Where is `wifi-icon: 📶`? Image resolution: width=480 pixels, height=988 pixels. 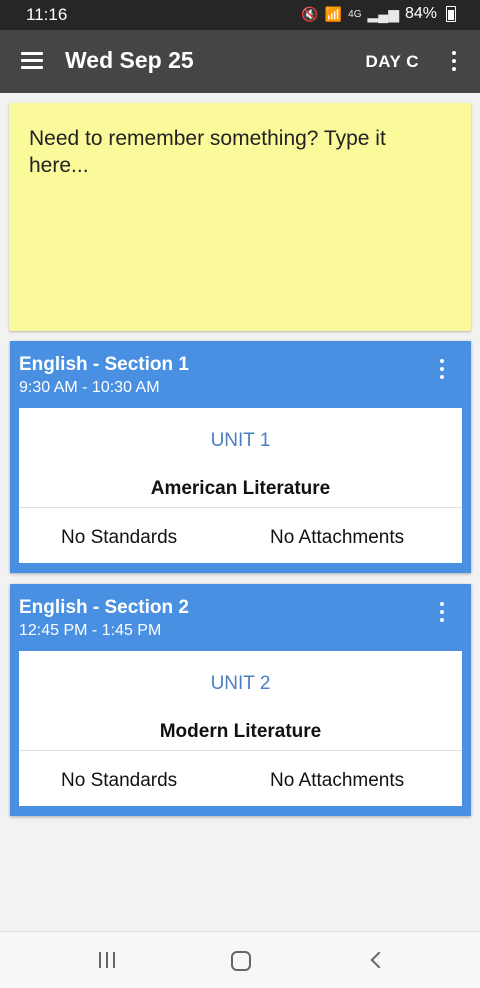 wifi-icon: 📶 is located at coordinates (333, 13).